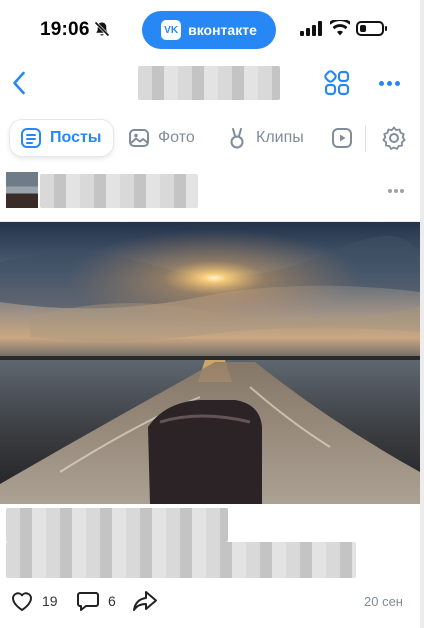 This screenshot has width=424, height=628. Describe the element at coordinates (389, 83) in the screenshot. I see `more-horizontal-icon` at that location.